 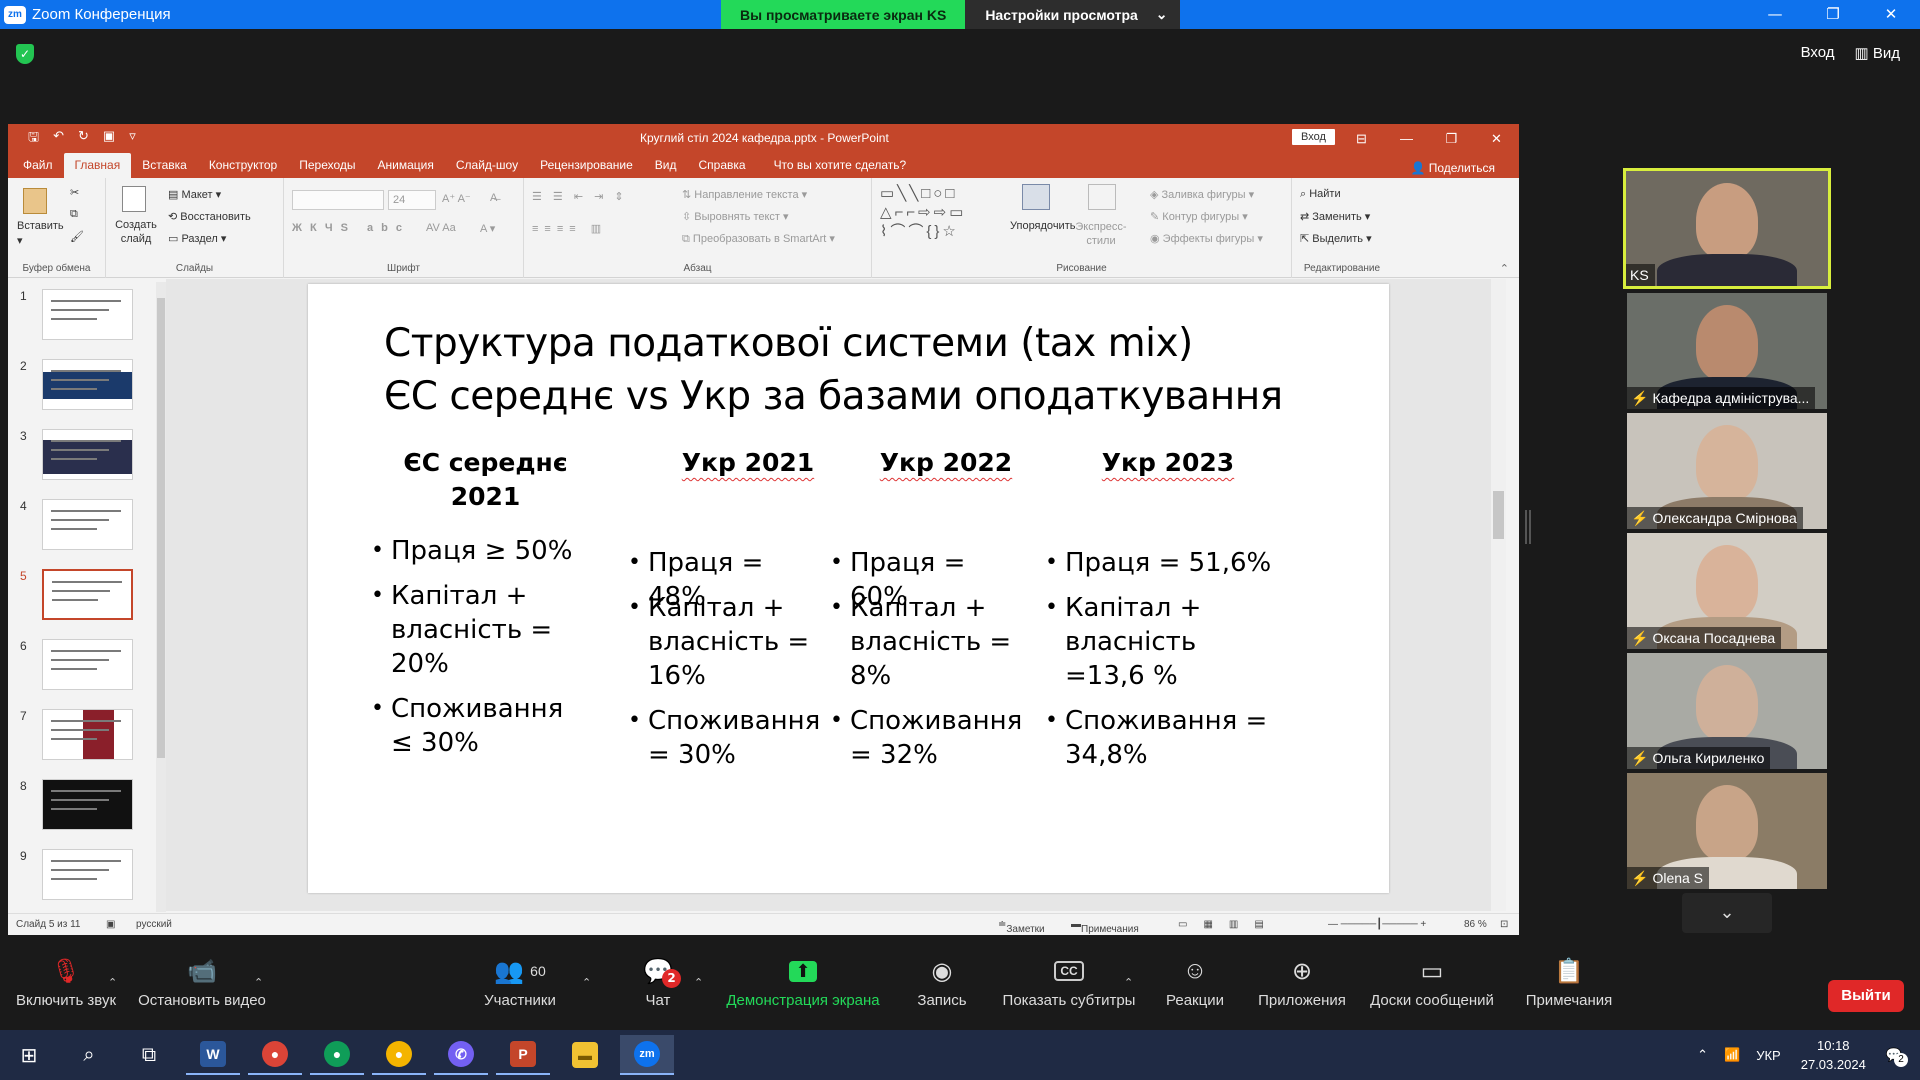 What do you see at coordinates (698, 982) in the screenshot?
I see `chat-options-chevron-icon: ⌃` at bounding box center [698, 982].